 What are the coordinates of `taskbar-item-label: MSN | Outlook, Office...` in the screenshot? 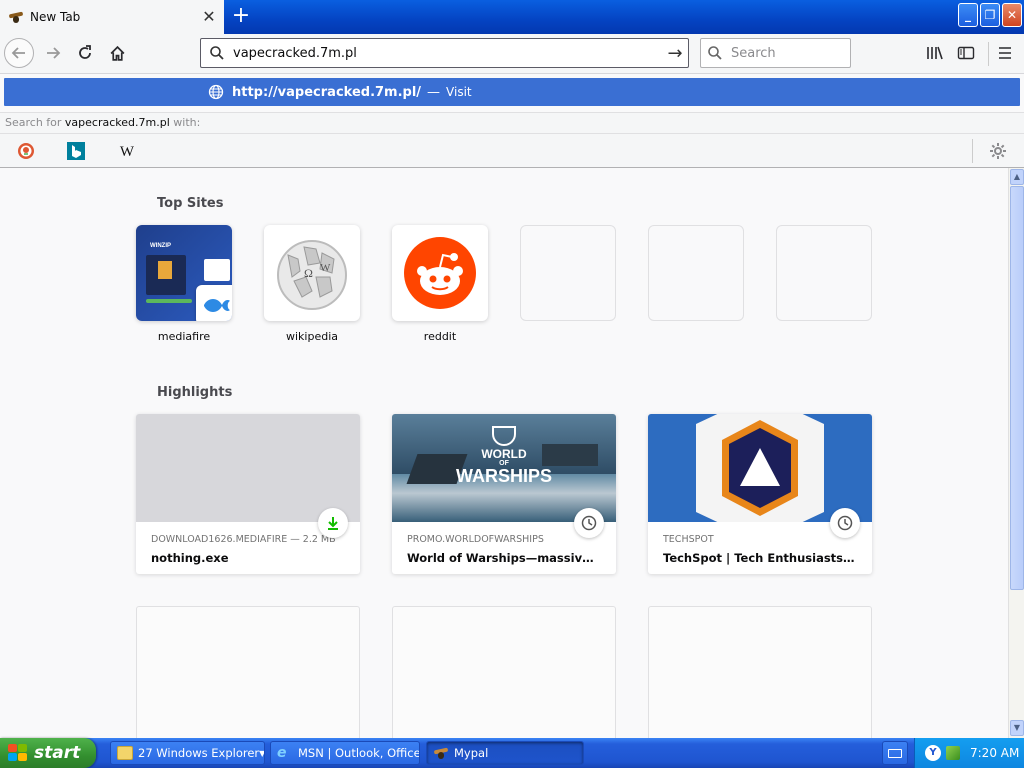 It's located at (359, 753).